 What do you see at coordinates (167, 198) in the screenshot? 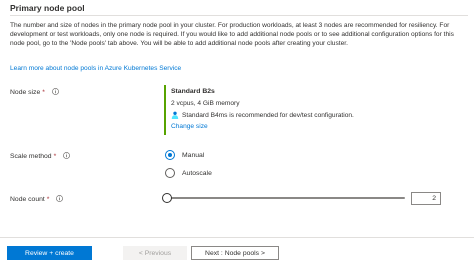
I see `slider-thumb` at bounding box center [167, 198].